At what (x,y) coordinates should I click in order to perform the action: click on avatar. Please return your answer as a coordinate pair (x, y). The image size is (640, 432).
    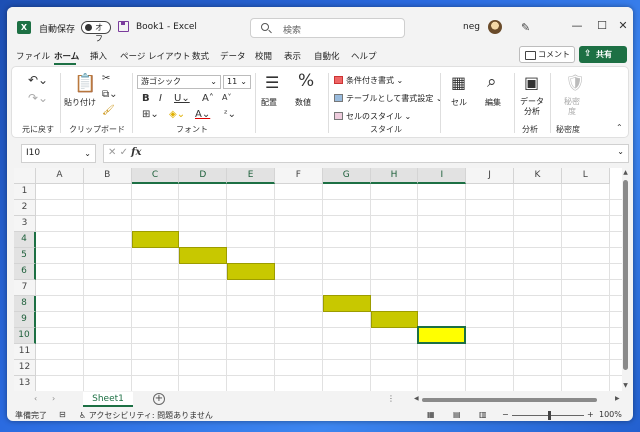
    Looking at the image, I should click on (495, 27).